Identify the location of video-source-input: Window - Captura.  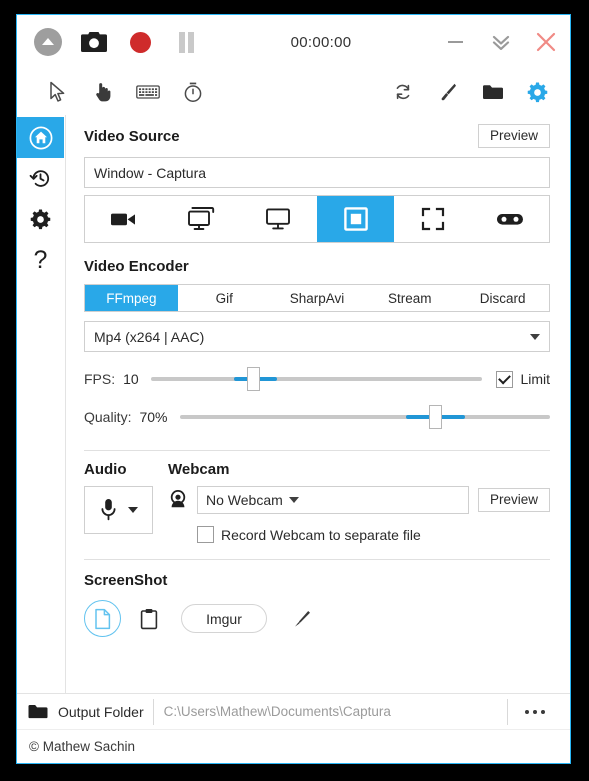
(317, 172).